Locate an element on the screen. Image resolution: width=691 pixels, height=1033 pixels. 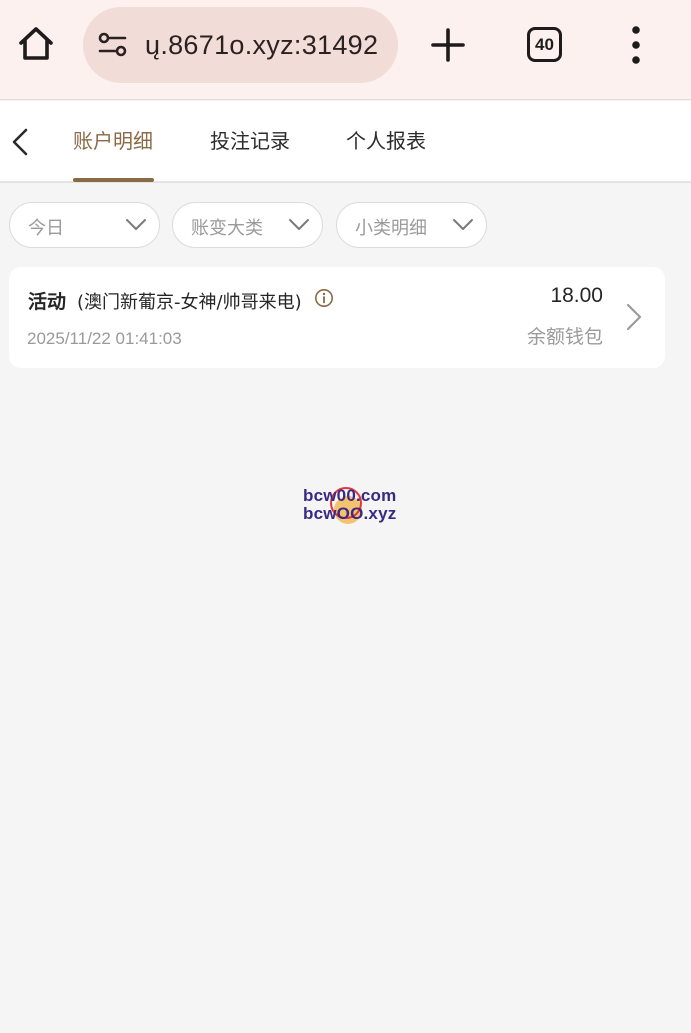
tab-bet-records: 投注记录 is located at coordinates (250, 139).